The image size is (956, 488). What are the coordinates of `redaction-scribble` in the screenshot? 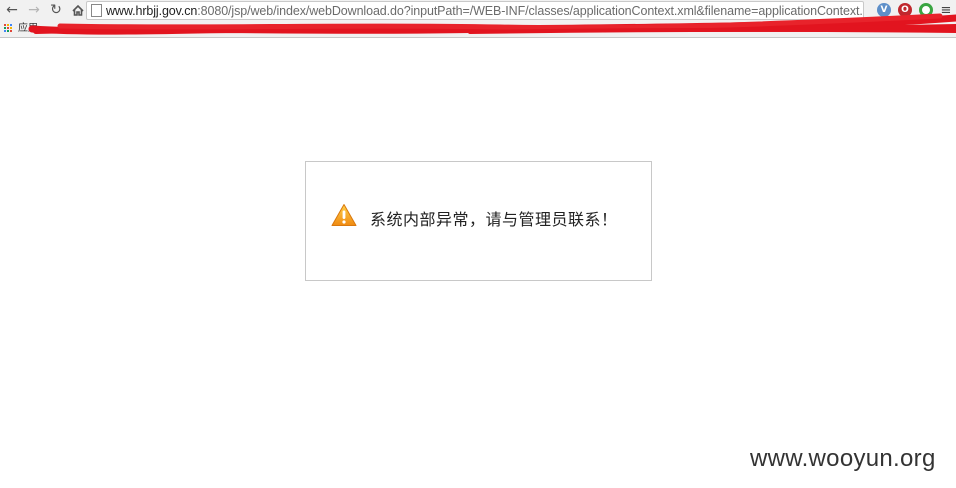 It's located at (492, 24).